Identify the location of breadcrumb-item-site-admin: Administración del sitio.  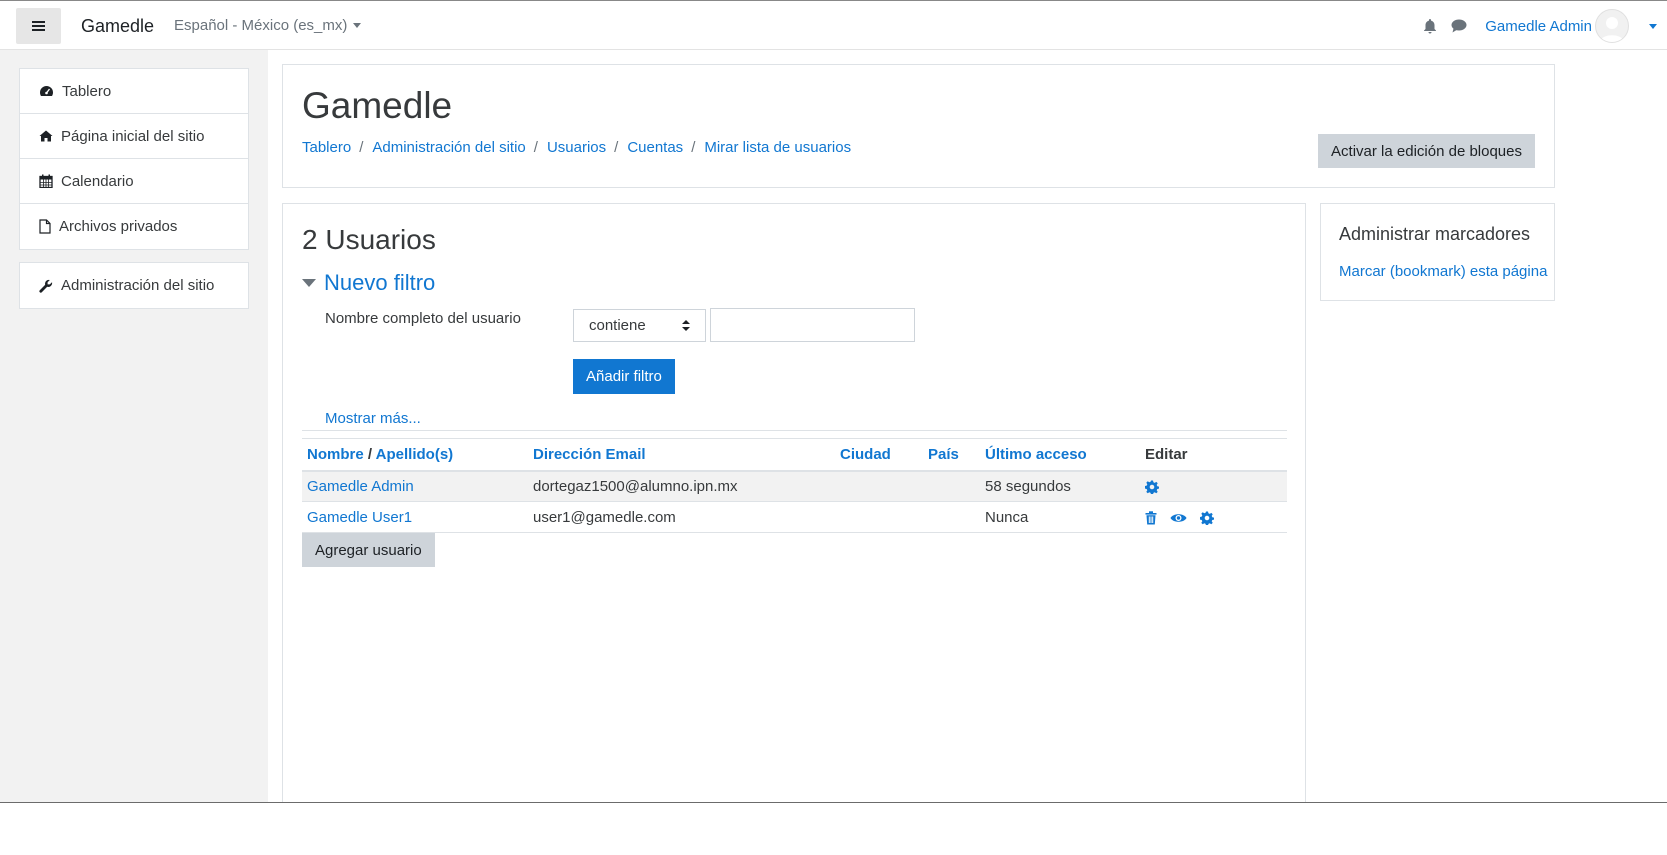
(448, 147).